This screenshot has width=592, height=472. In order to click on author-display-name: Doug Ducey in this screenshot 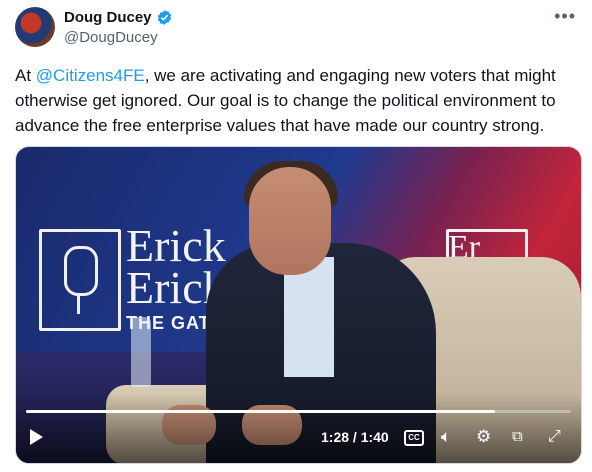, I will do `click(108, 17)`.